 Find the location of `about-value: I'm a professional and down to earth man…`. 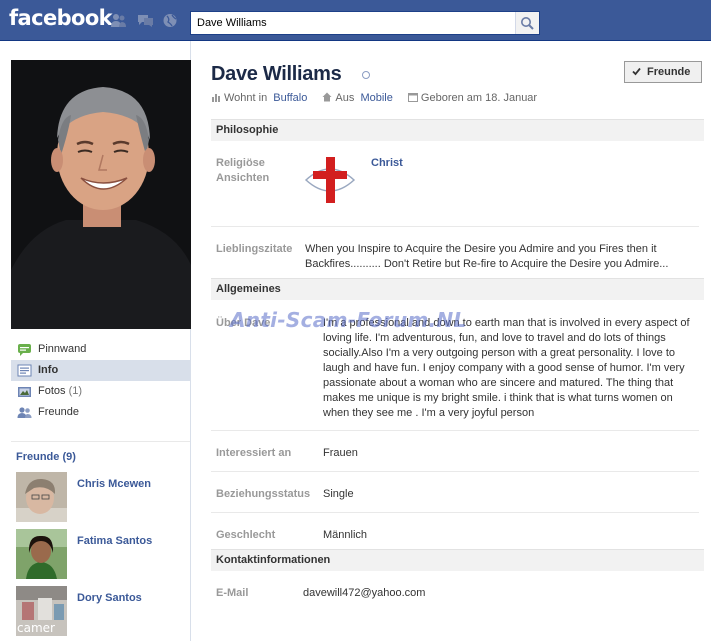

about-value: I'm a professional and down to earth man… is located at coordinates (506, 368).